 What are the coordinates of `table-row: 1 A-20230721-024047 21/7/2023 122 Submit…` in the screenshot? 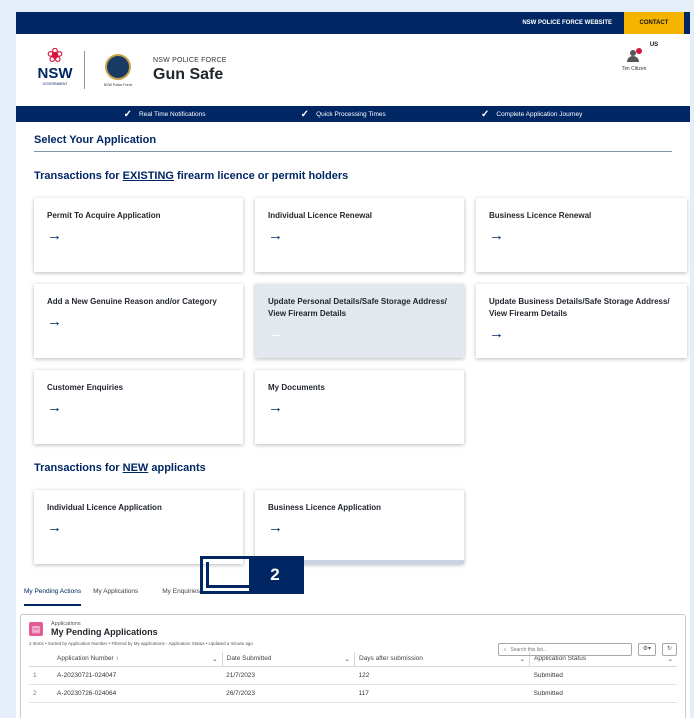 It's located at (353, 675).